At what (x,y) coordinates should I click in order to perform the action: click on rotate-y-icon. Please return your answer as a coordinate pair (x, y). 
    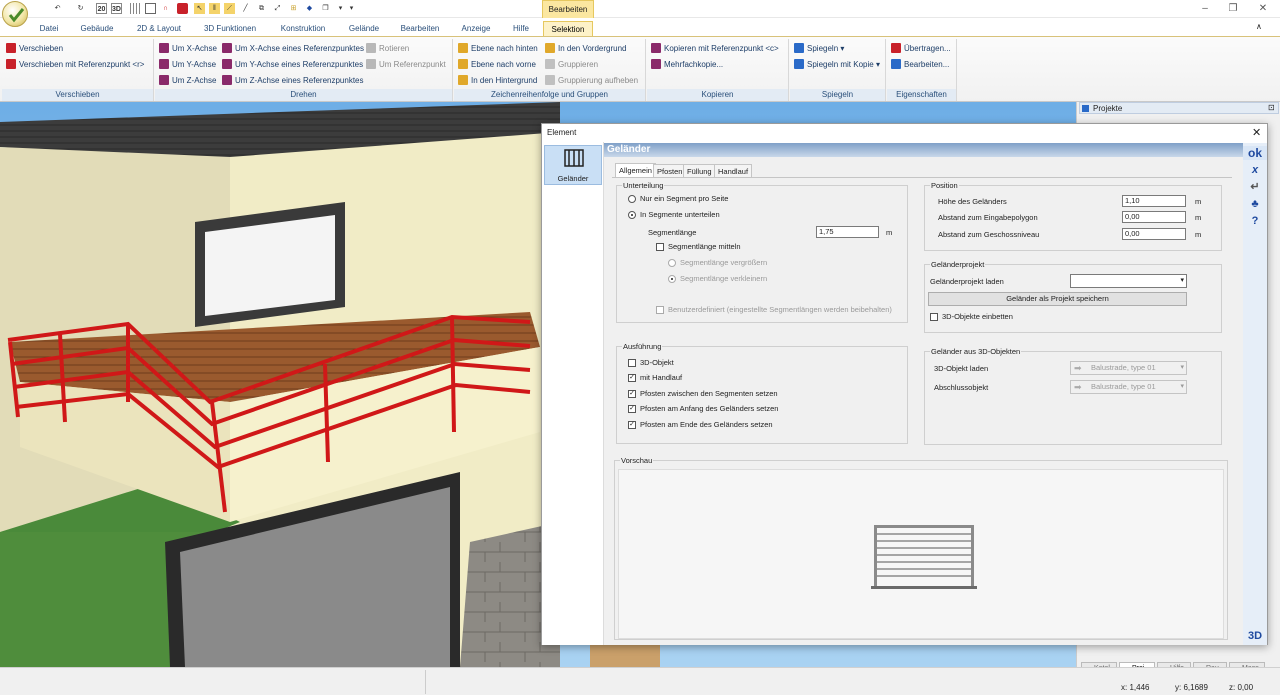
    Looking at the image, I should click on (164, 64).